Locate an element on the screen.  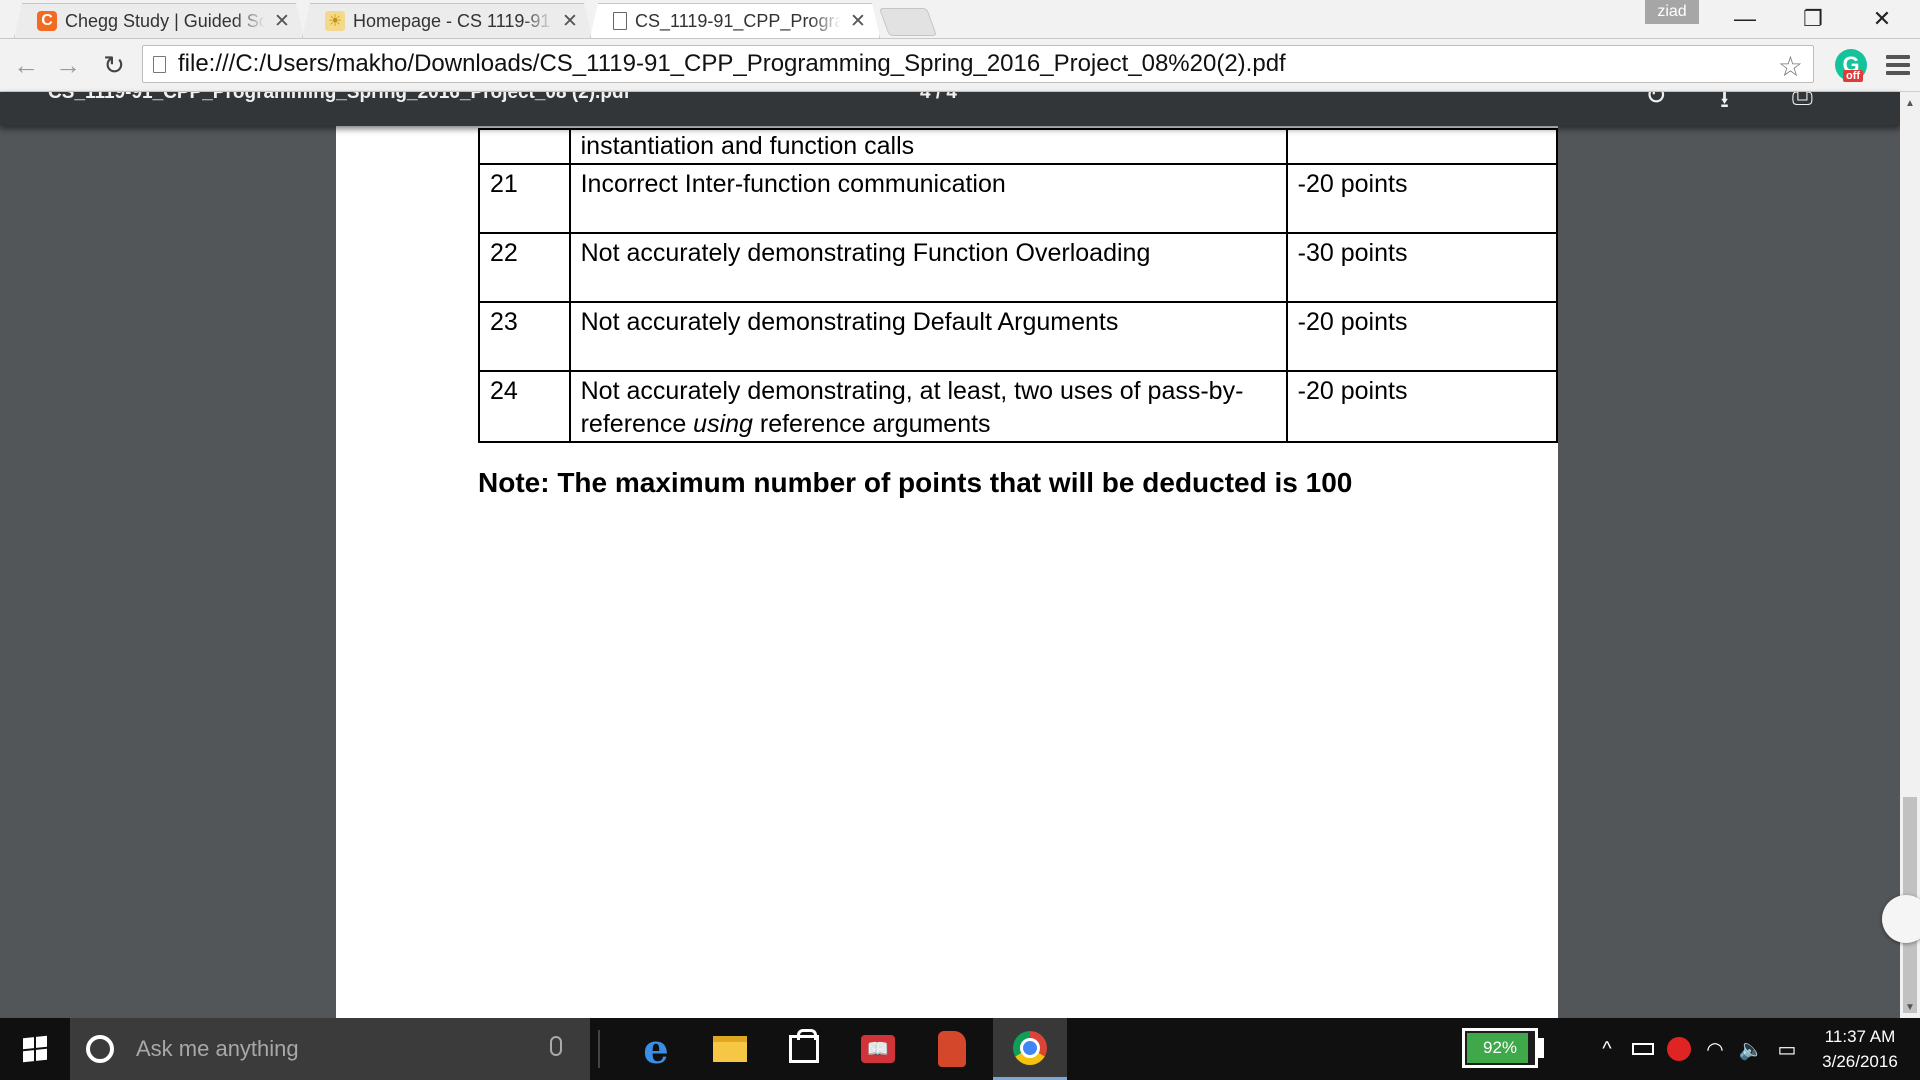
row-description: Incorrect Inter-function communication is located at coordinates (928, 198).